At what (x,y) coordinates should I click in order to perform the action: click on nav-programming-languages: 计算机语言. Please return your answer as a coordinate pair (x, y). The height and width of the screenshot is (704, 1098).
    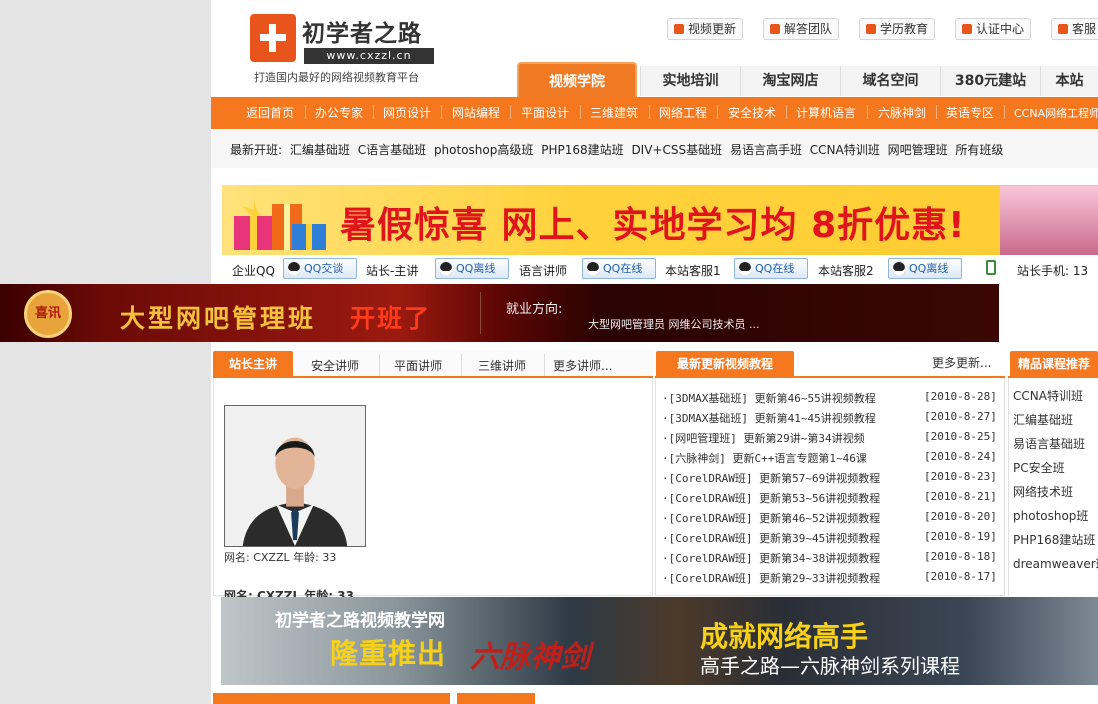
    Looking at the image, I should click on (826, 112).